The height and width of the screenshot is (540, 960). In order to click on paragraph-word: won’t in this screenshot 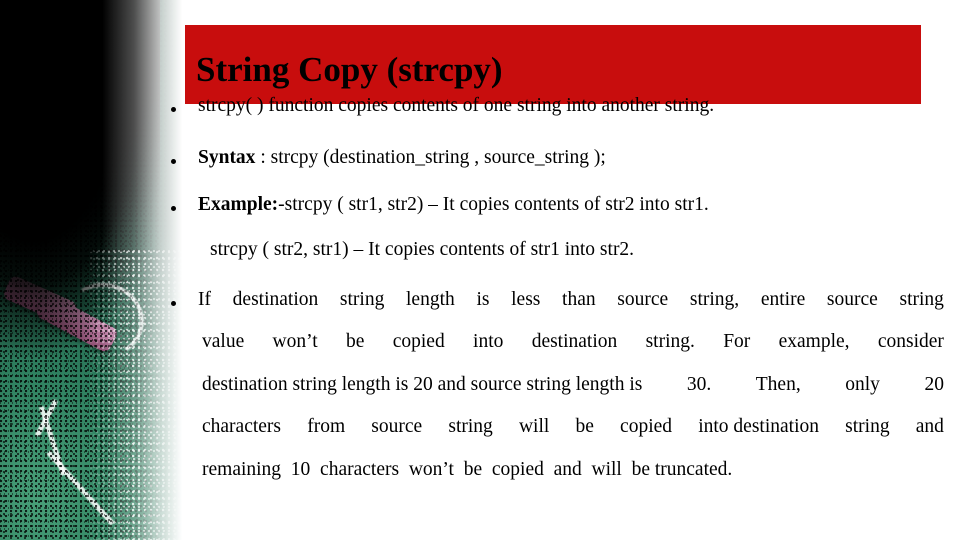, I will do `click(295, 341)`.